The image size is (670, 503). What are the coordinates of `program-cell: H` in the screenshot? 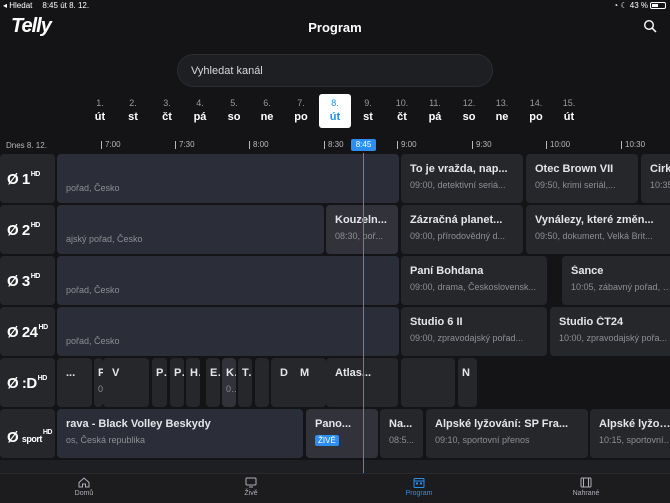 It's located at (193, 382).